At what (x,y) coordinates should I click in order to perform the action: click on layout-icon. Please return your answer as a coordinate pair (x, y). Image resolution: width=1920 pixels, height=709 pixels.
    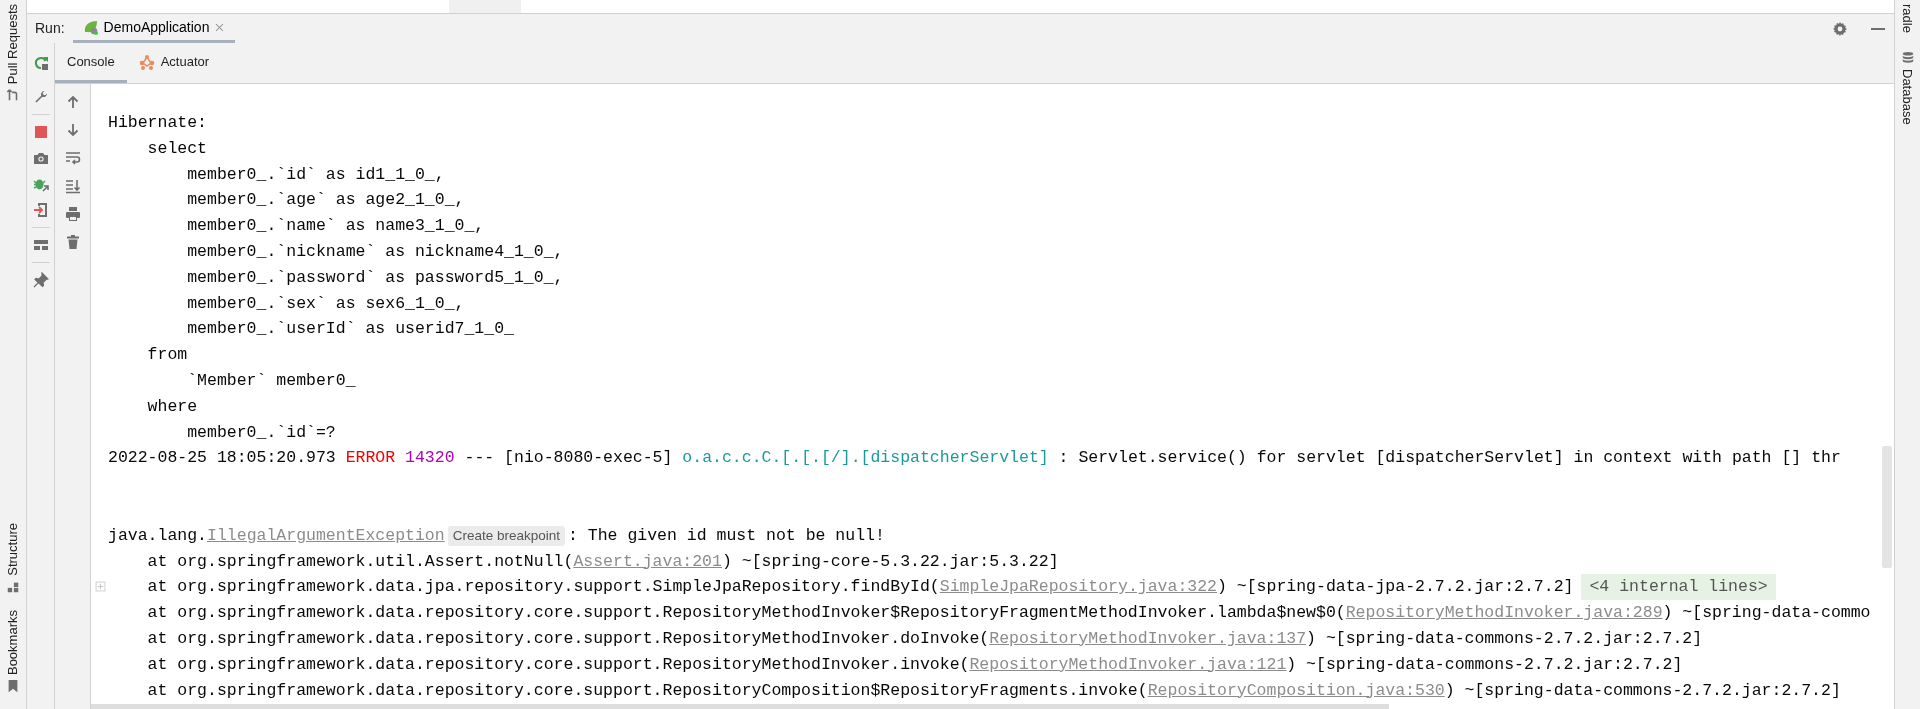
    Looking at the image, I should click on (40, 245).